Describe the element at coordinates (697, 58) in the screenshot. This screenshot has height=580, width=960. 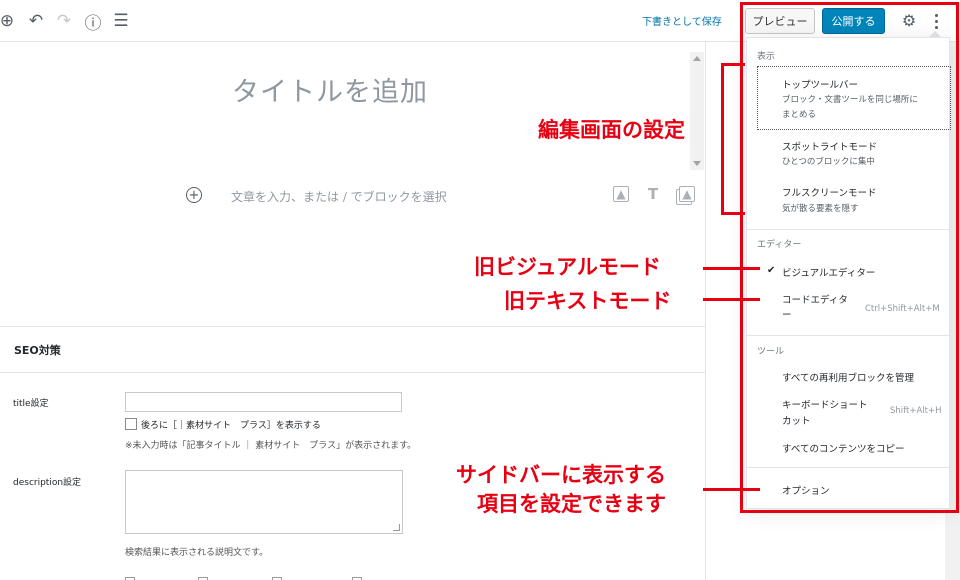
I see `scroll-up-icon` at that location.